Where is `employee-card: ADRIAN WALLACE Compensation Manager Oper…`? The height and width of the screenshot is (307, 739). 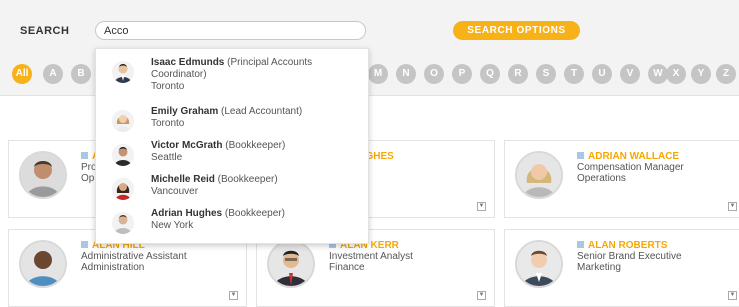
employee-card: ADRIAN WALLACE Compensation Manager Oper… is located at coordinates (621, 179).